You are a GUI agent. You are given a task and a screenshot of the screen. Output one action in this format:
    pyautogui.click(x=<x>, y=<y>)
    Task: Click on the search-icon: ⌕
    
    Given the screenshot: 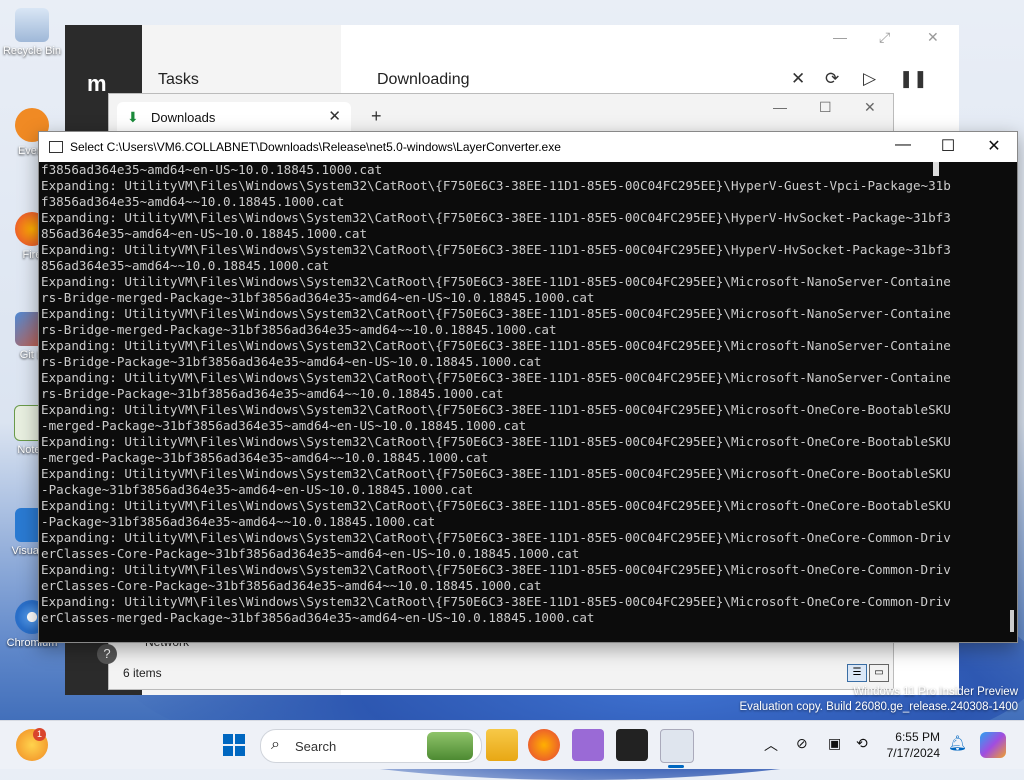 What is the action you would take?
    pyautogui.click(x=275, y=744)
    